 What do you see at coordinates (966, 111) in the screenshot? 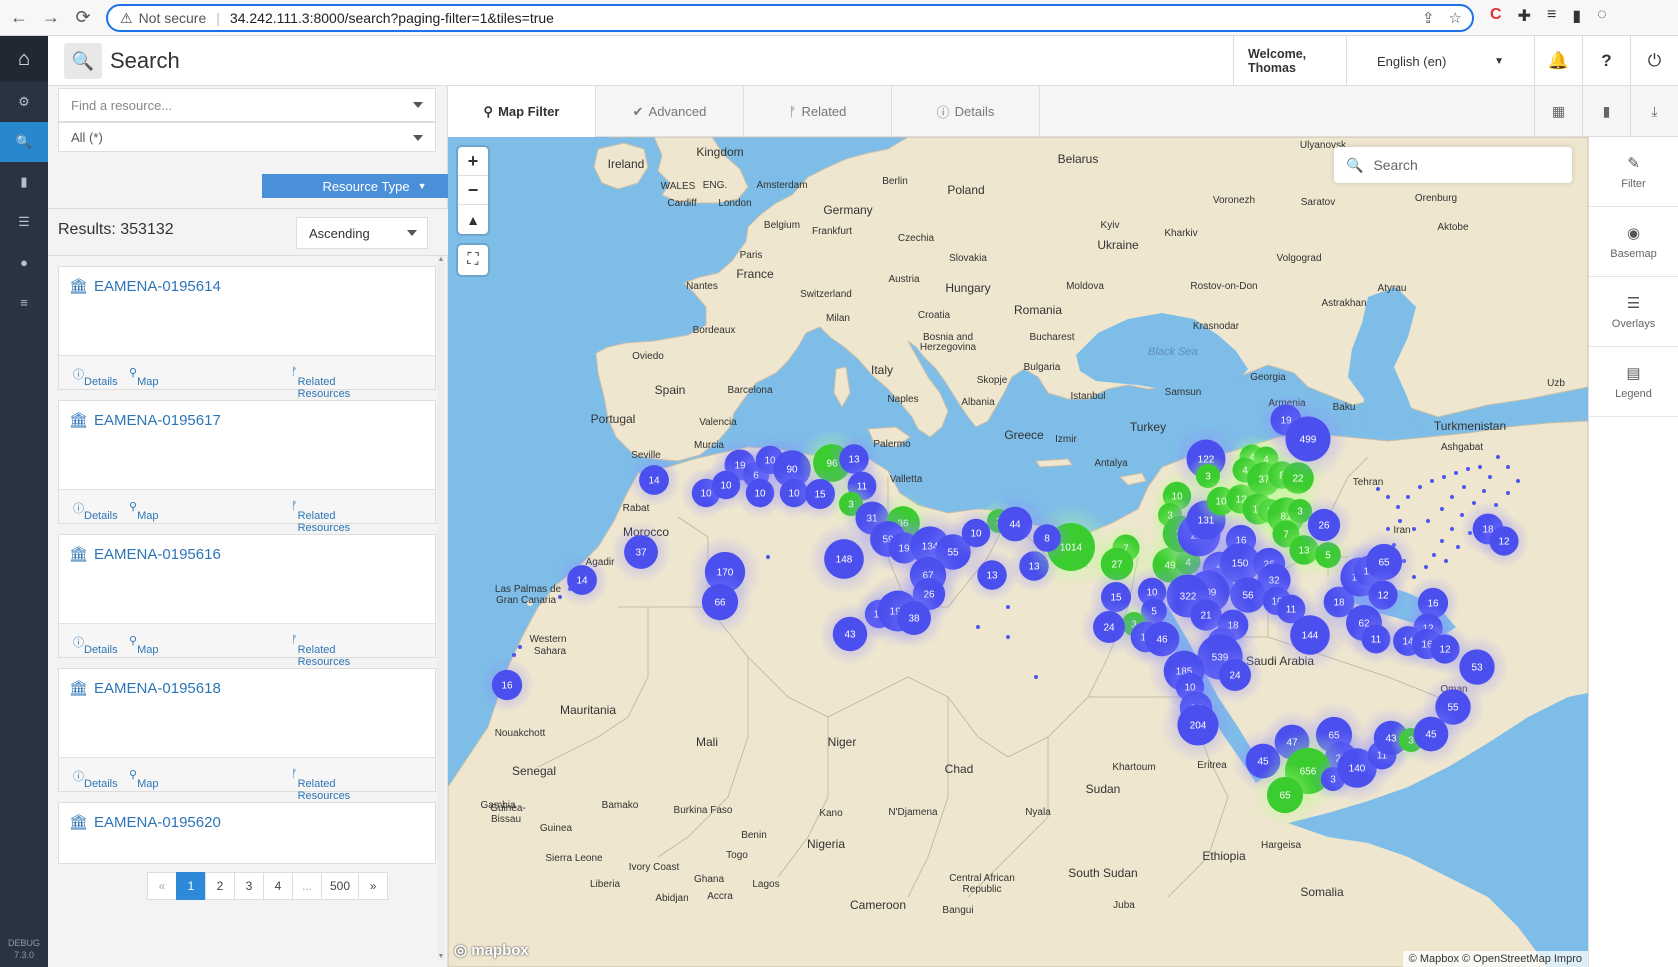
I see `tab-details: ⓘ Details` at bounding box center [966, 111].